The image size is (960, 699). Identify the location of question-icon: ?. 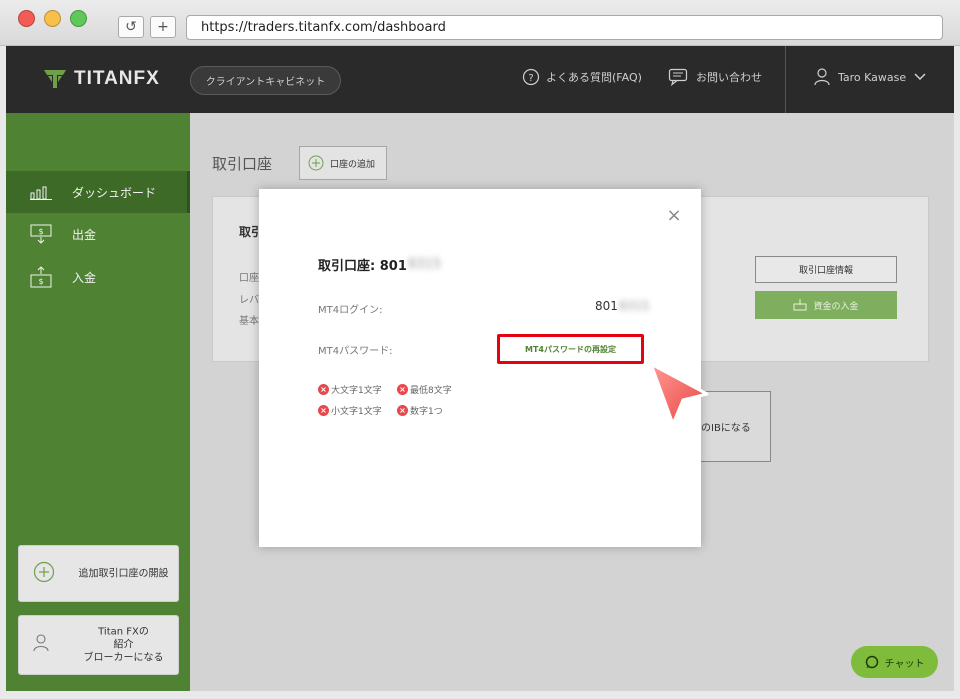
(531, 77).